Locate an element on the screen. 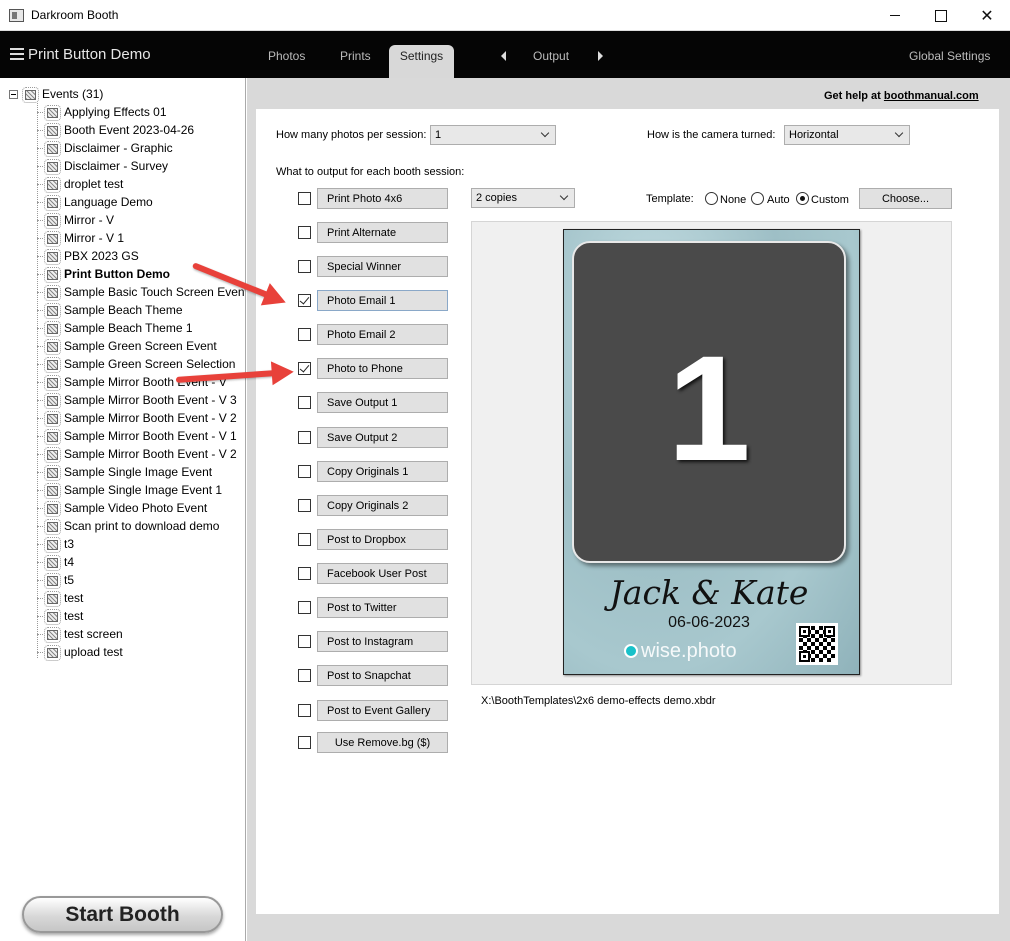 This screenshot has height=941, width=1010. hamburger-menu-icon is located at coordinates (17, 54).